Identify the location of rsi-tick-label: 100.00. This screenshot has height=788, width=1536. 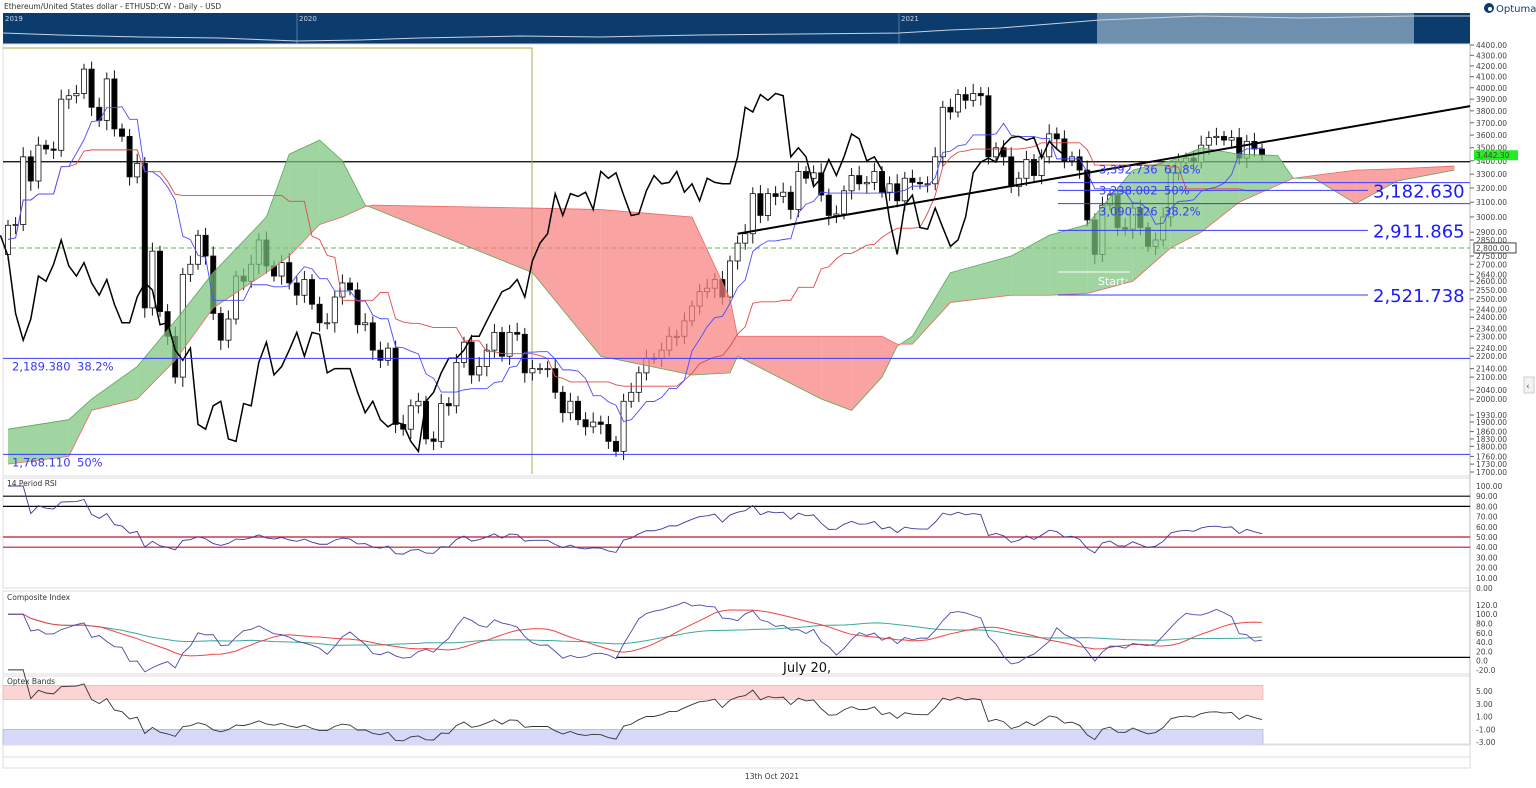
(1489, 486).